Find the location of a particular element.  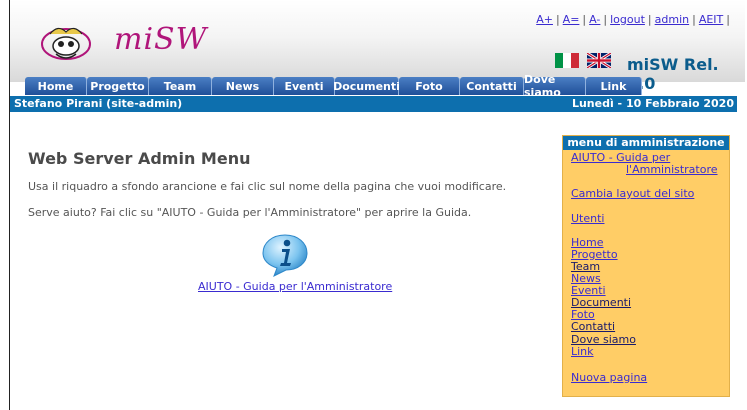

logo-text: miSW is located at coordinates (161, 39).